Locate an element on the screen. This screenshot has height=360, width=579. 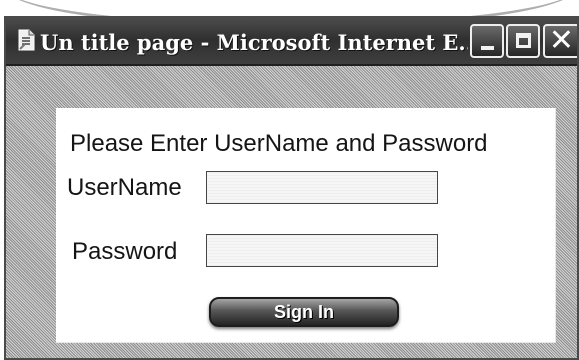
login-heading: Please Enter UserName and Password is located at coordinates (279, 143).